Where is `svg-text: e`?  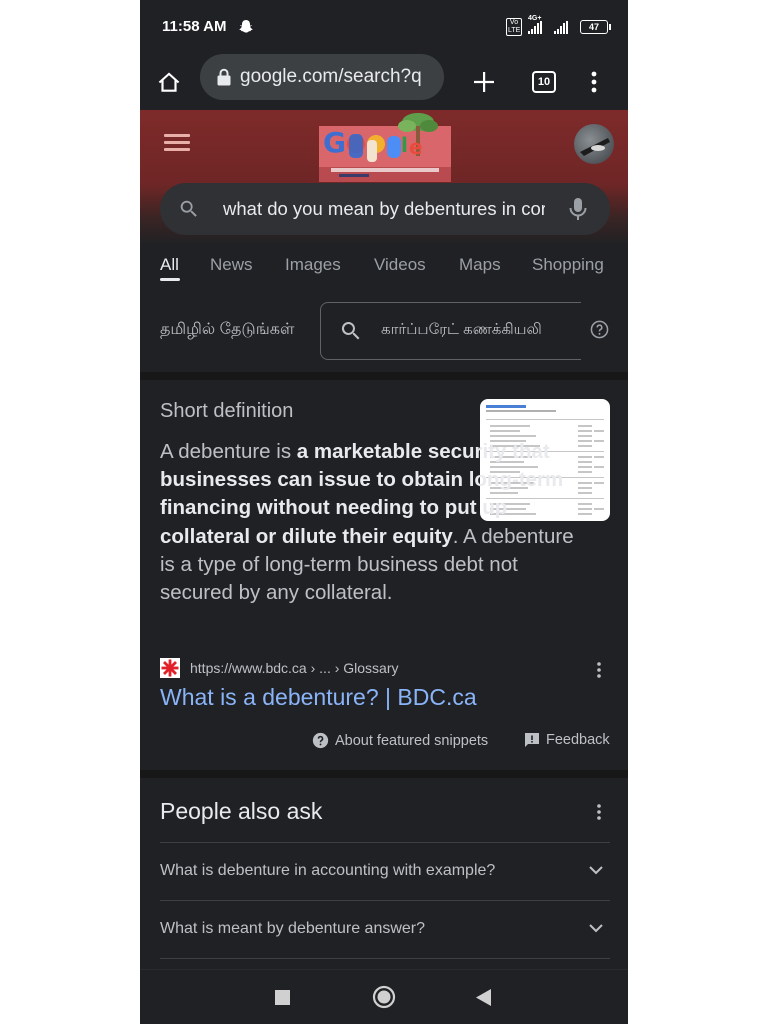 svg-text: e is located at coordinates (416, 147).